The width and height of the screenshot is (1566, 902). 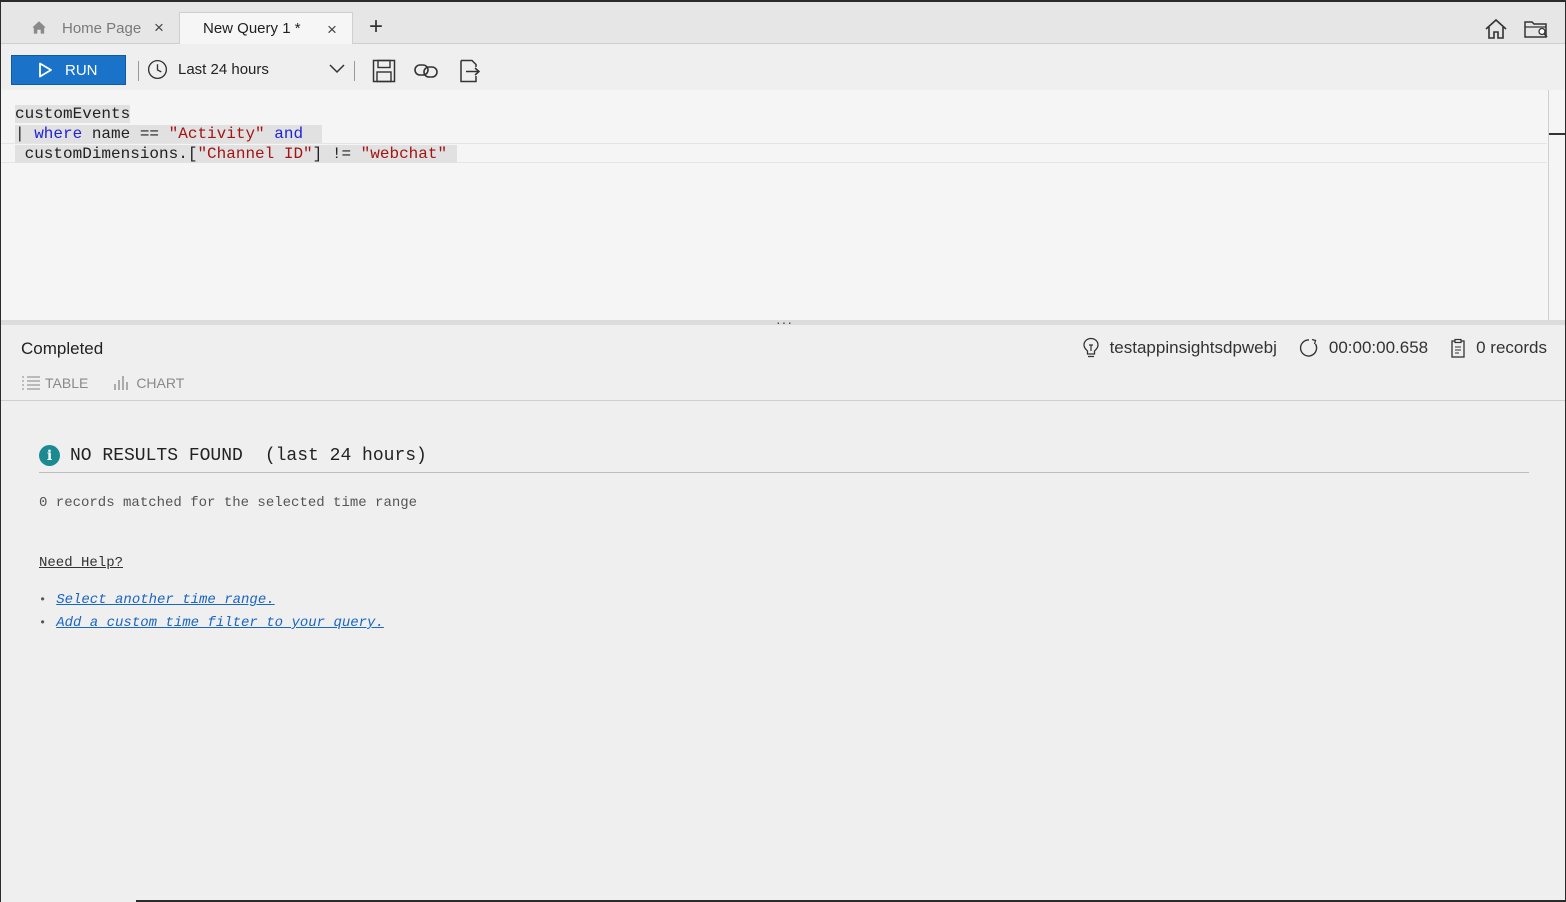 What do you see at coordinates (81, 70) in the screenshot?
I see `run-label: RUN` at bounding box center [81, 70].